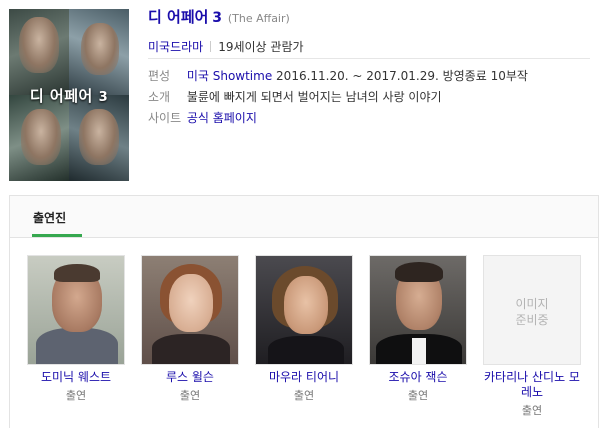 This screenshot has width=602, height=428. I want to click on tab-cast: 출연진, so click(49, 217).